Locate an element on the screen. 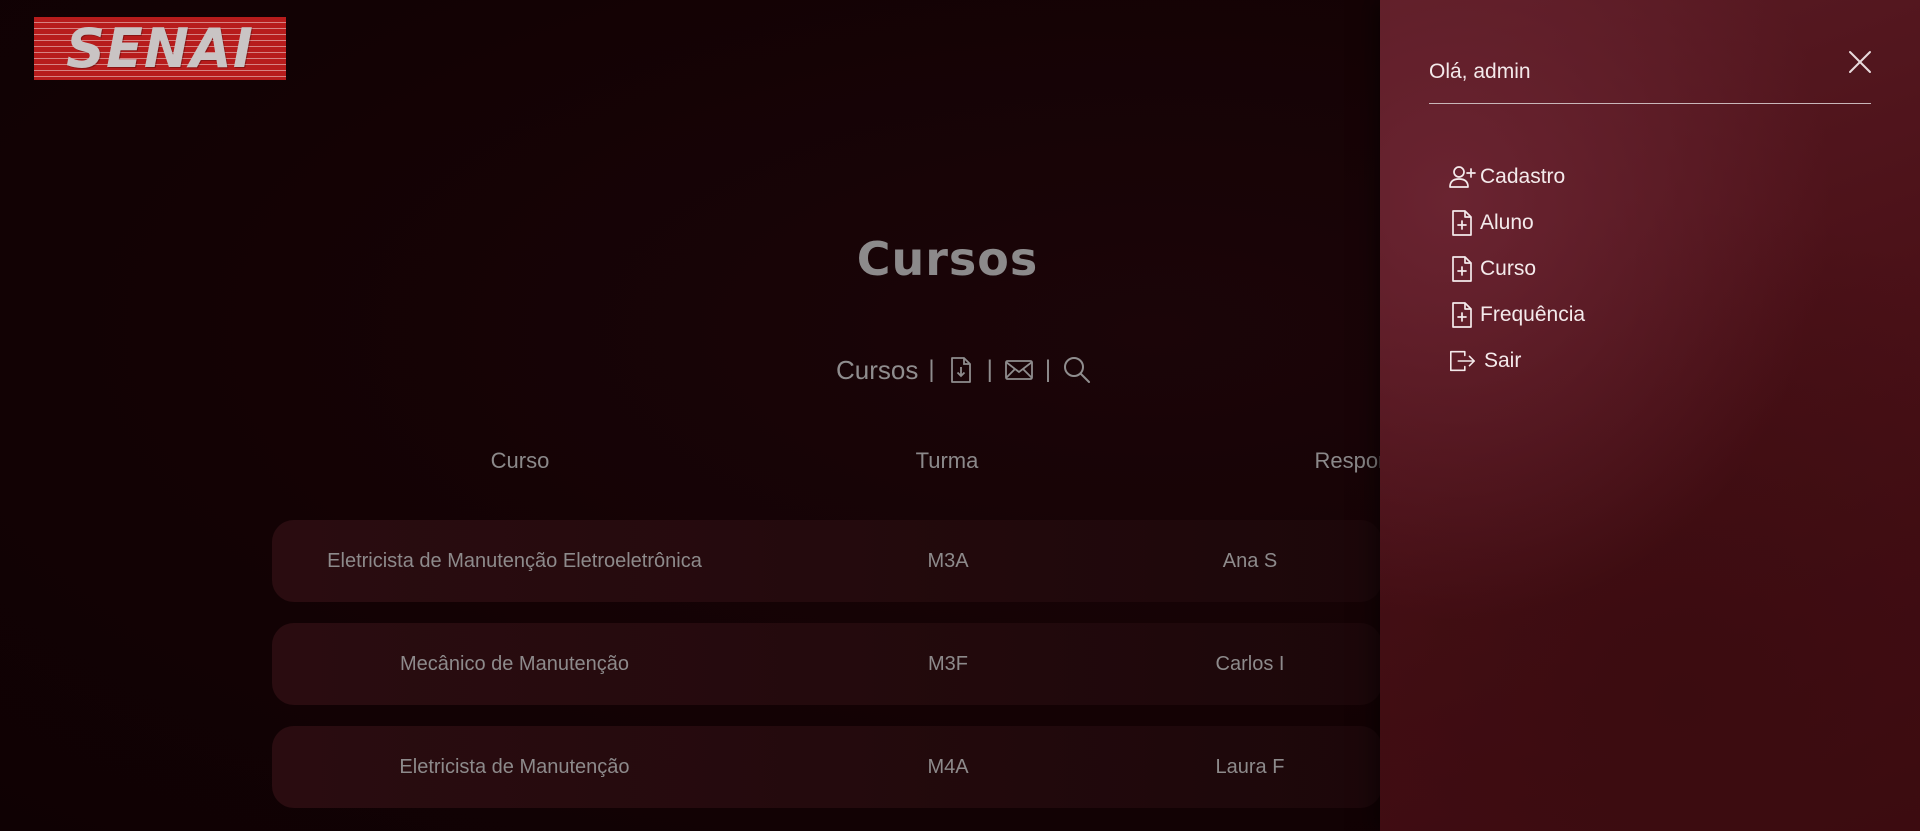 The image size is (1920, 831). mail-icon is located at coordinates (1019, 370).